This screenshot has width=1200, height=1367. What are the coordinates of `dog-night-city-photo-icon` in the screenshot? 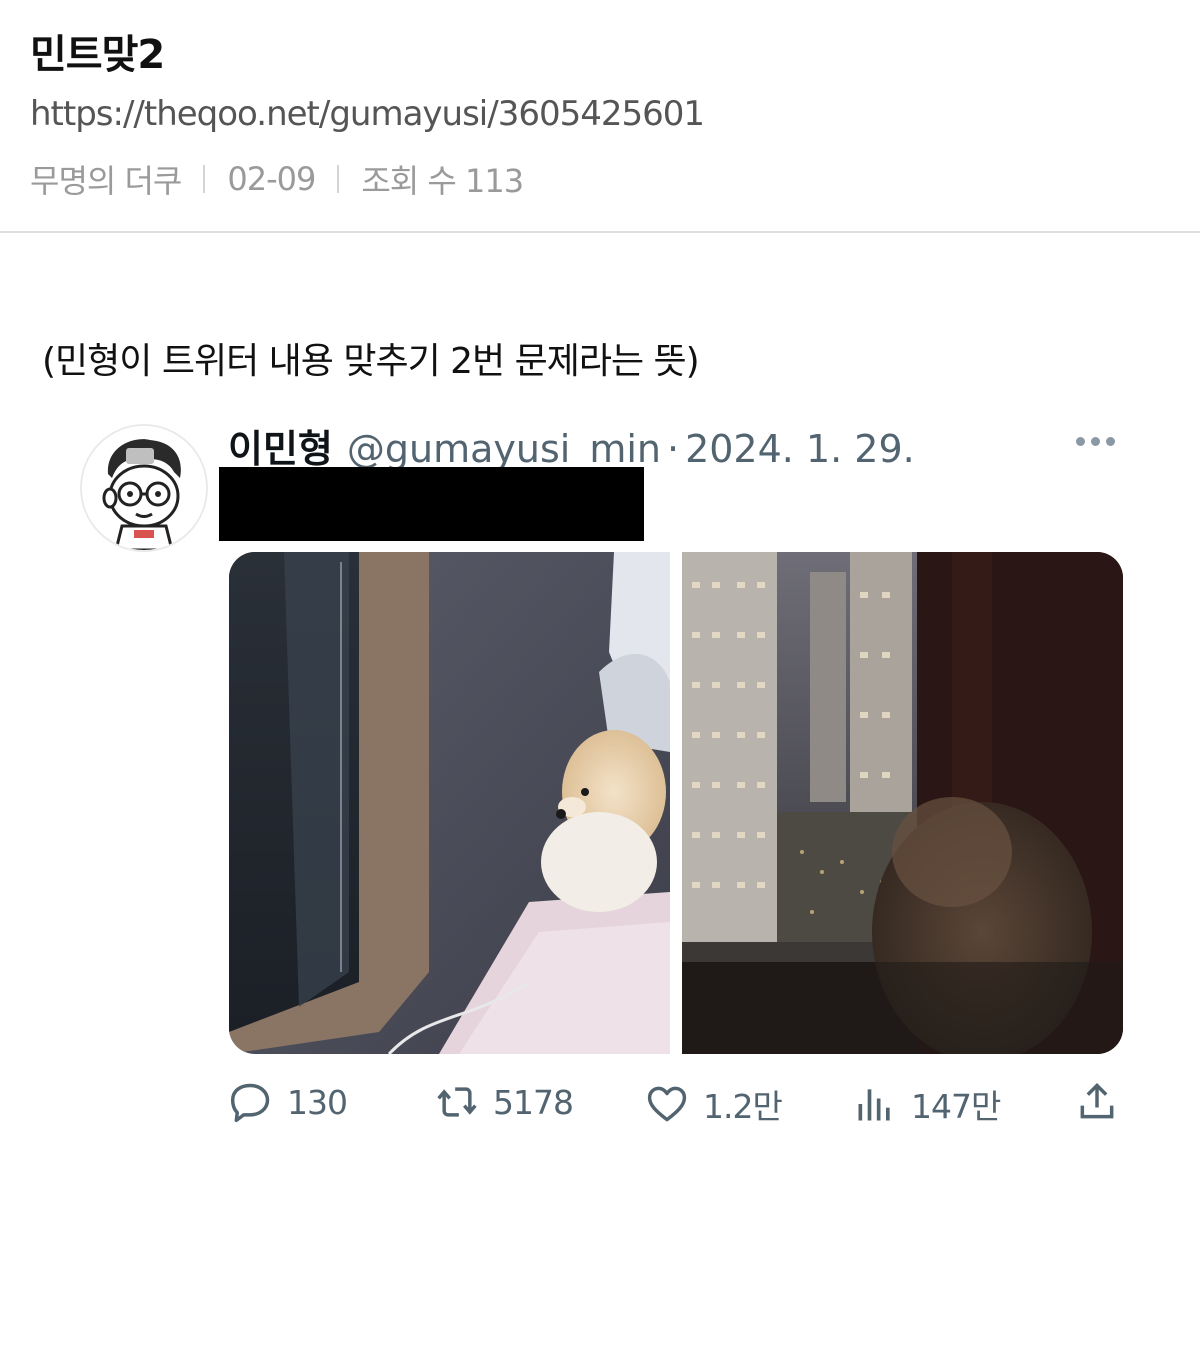 It's located at (902, 803).